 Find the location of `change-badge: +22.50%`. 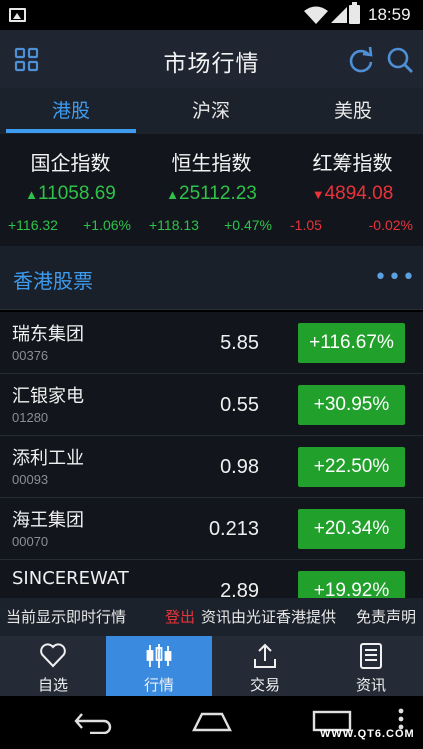

change-badge: +22.50% is located at coordinates (351, 467).